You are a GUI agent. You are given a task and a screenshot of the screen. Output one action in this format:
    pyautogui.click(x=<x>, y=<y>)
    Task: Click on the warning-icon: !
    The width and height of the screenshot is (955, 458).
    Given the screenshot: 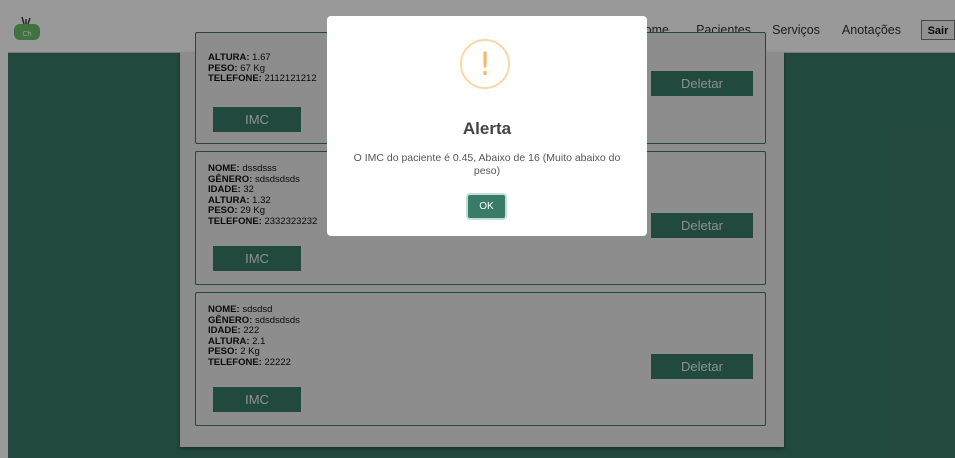 What is the action you would take?
    pyautogui.click(x=485, y=64)
    